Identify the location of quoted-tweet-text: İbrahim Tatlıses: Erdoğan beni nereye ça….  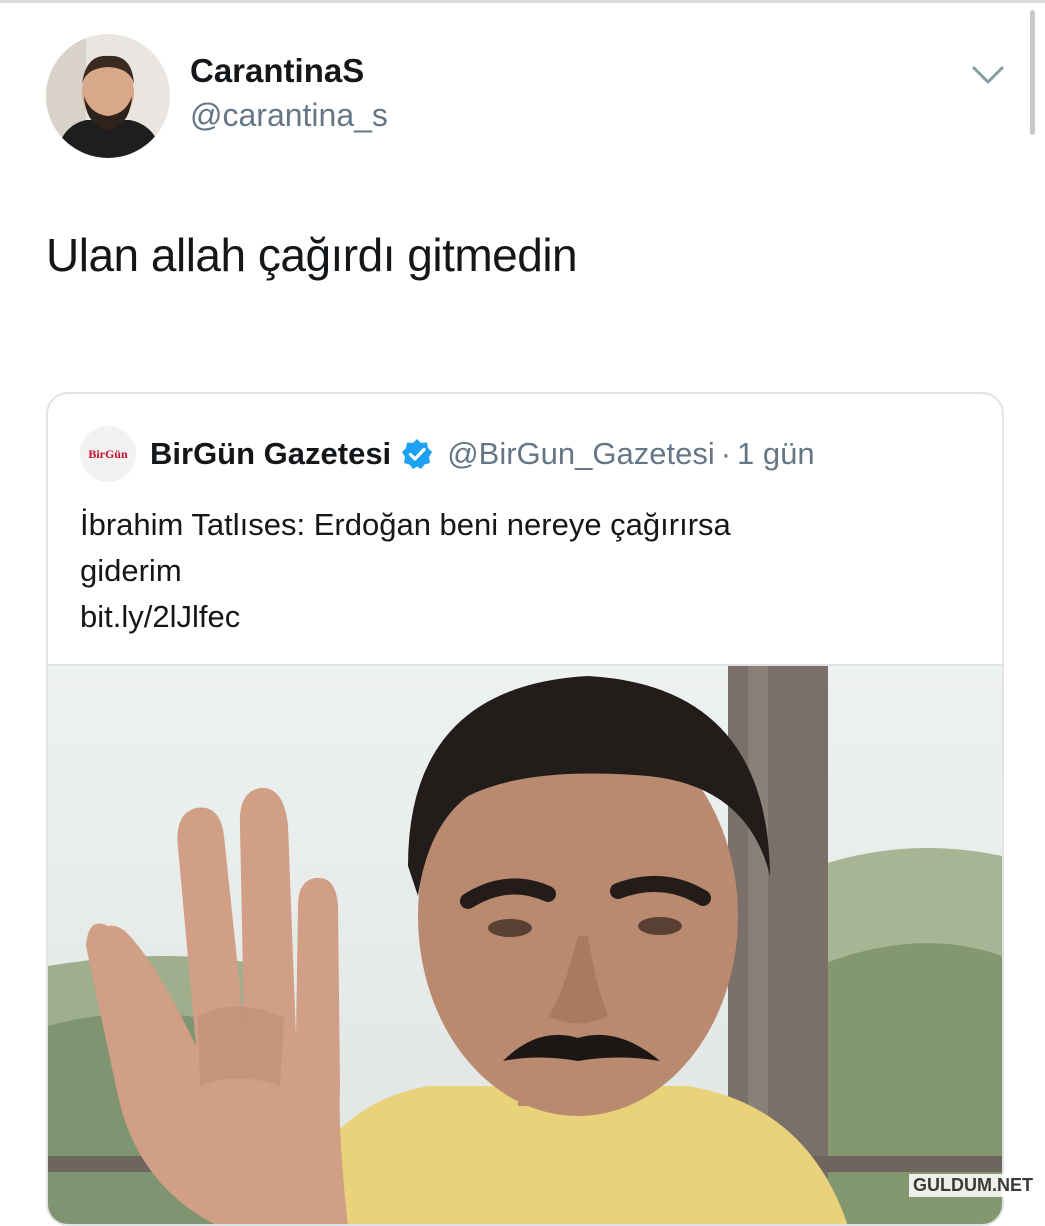
(520, 571).